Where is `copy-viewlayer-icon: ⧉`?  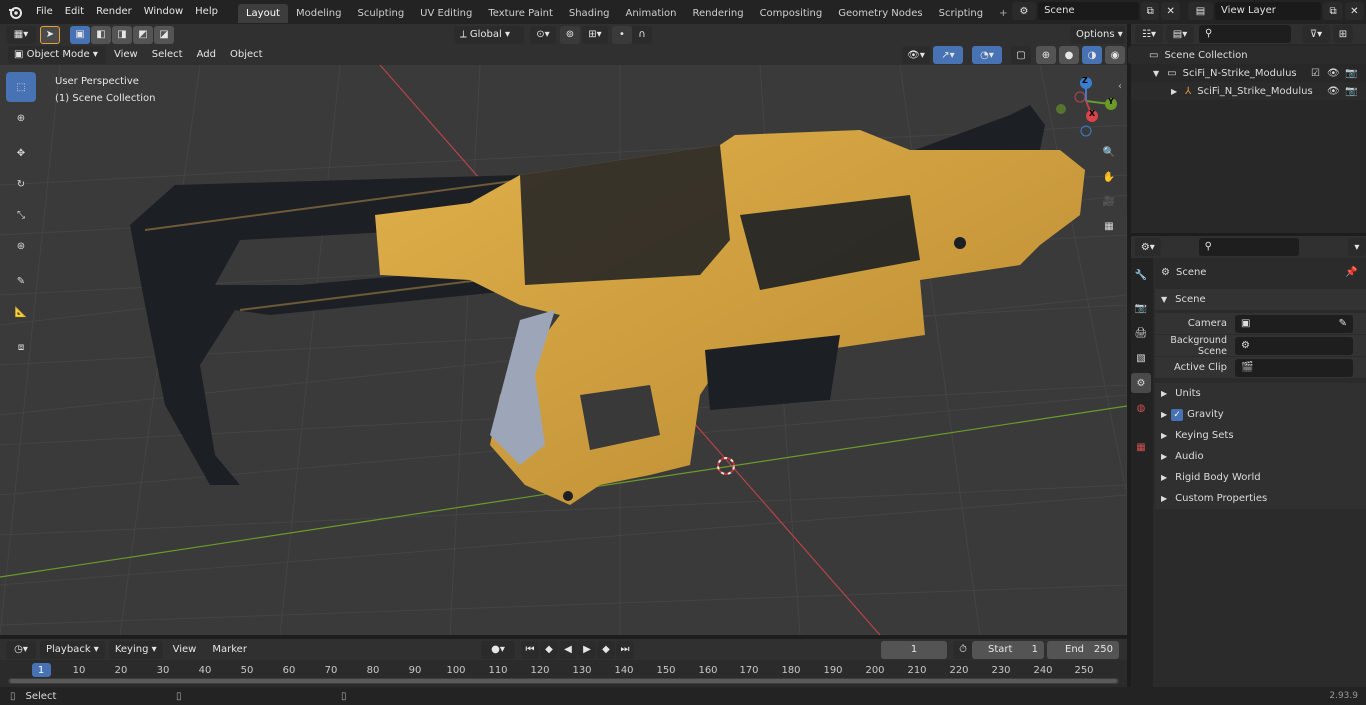
copy-viewlayer-icon: ⧉ is located at coordinates (1333, 11).